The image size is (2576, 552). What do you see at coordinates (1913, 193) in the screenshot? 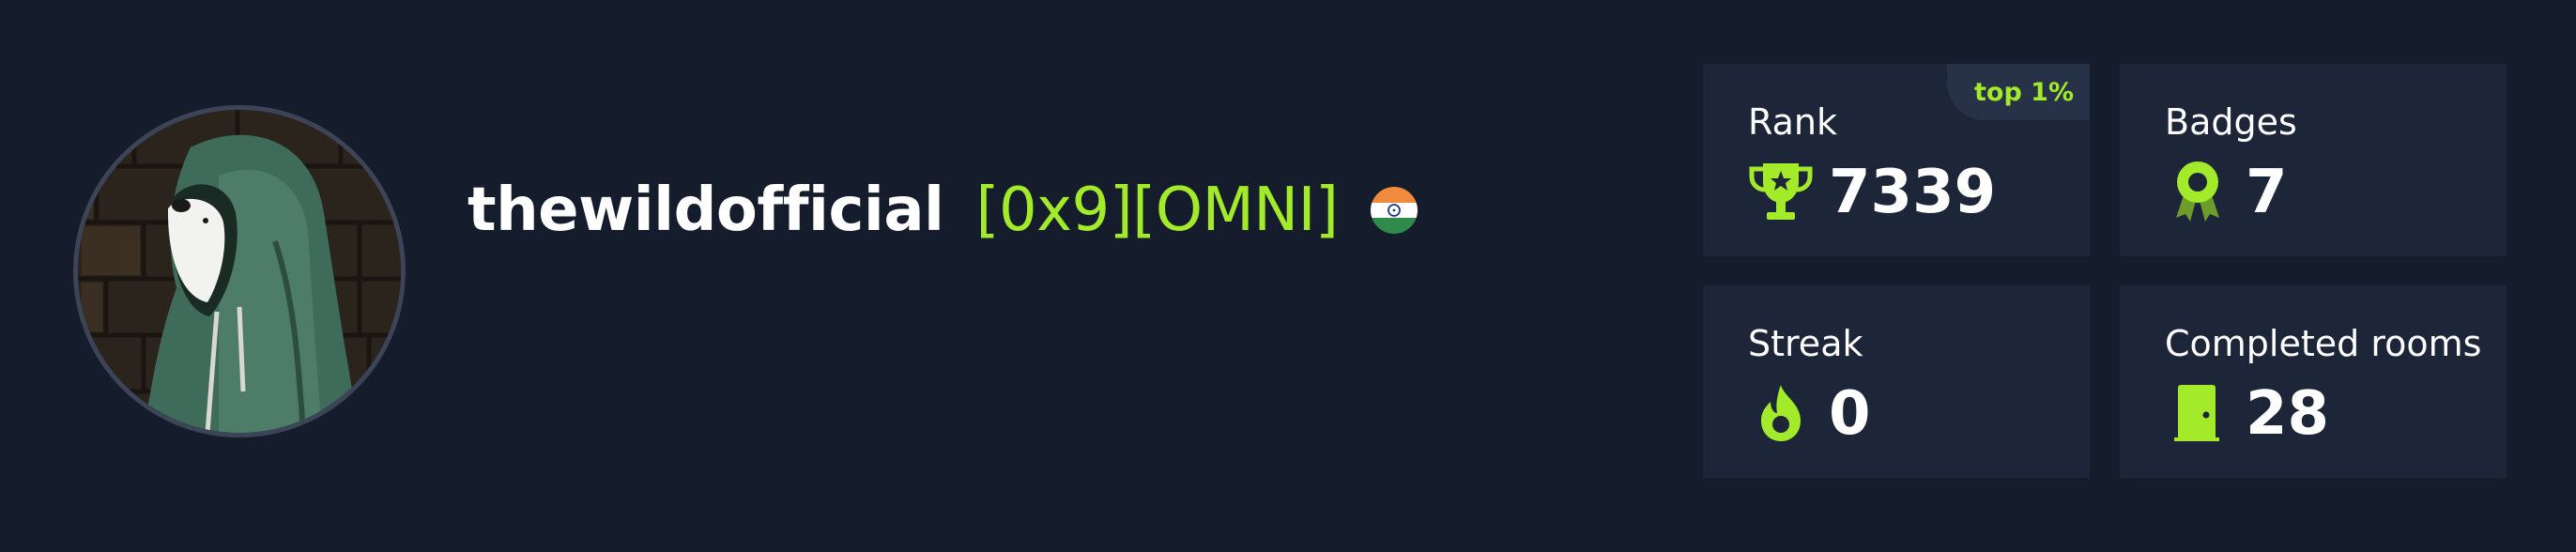
I see `rank-value: 7339` at bounding box center [1913, 193].